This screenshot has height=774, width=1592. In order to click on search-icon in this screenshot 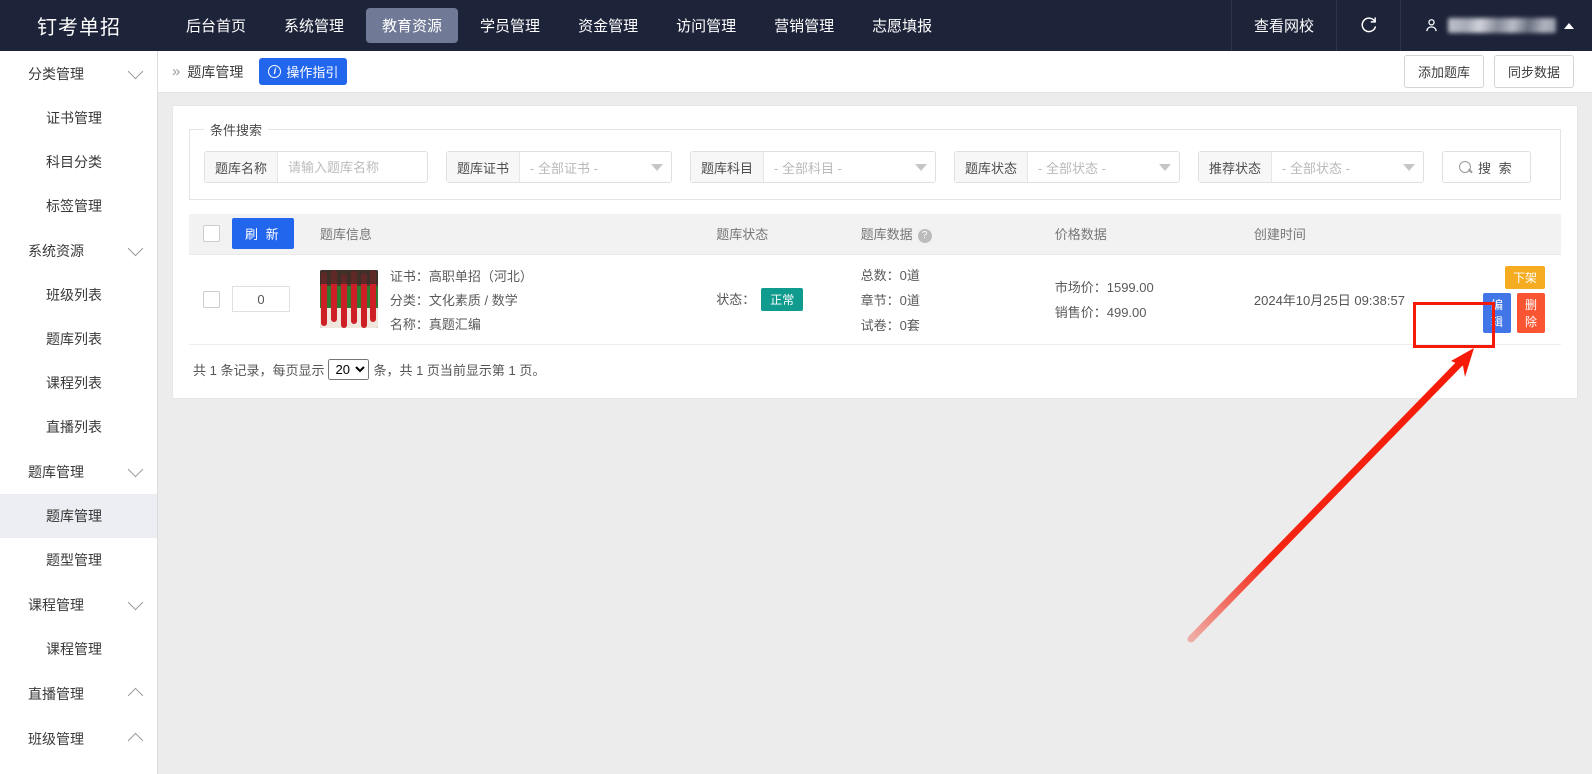, I will do `click(1465, 167)`.